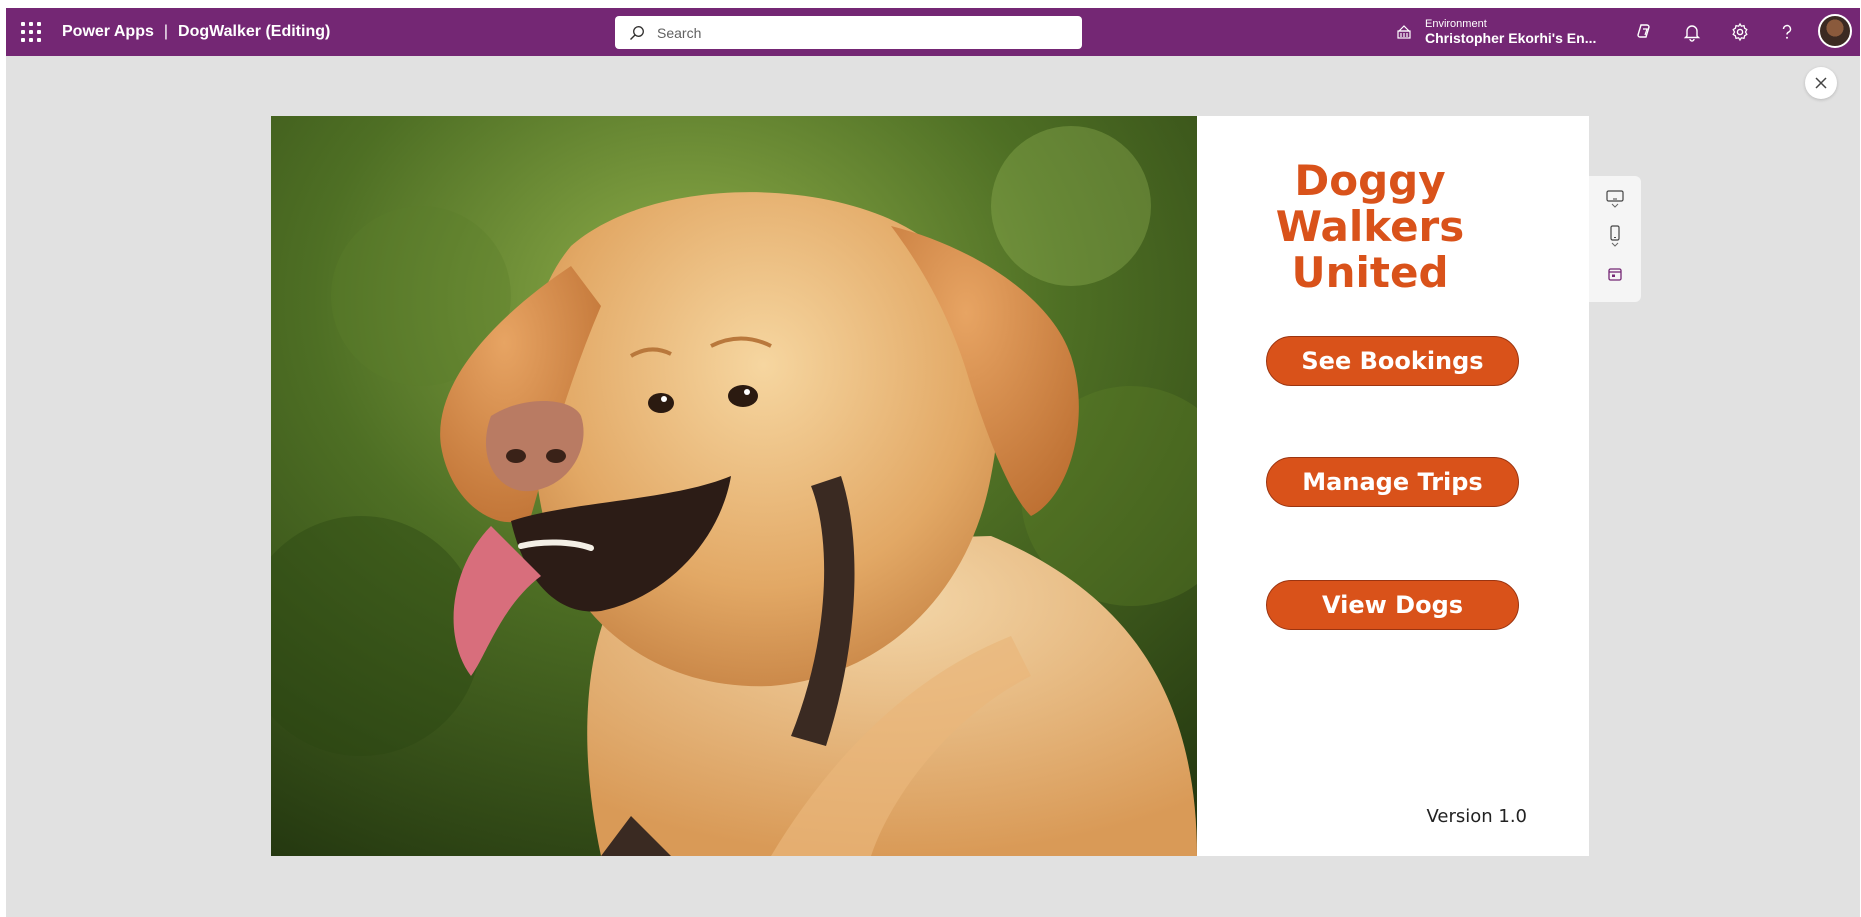 The width and height of the screenshot is (1861, 917). I want to click on app-title: Power Apps | DogWalker (Editing), so click(196, 32).